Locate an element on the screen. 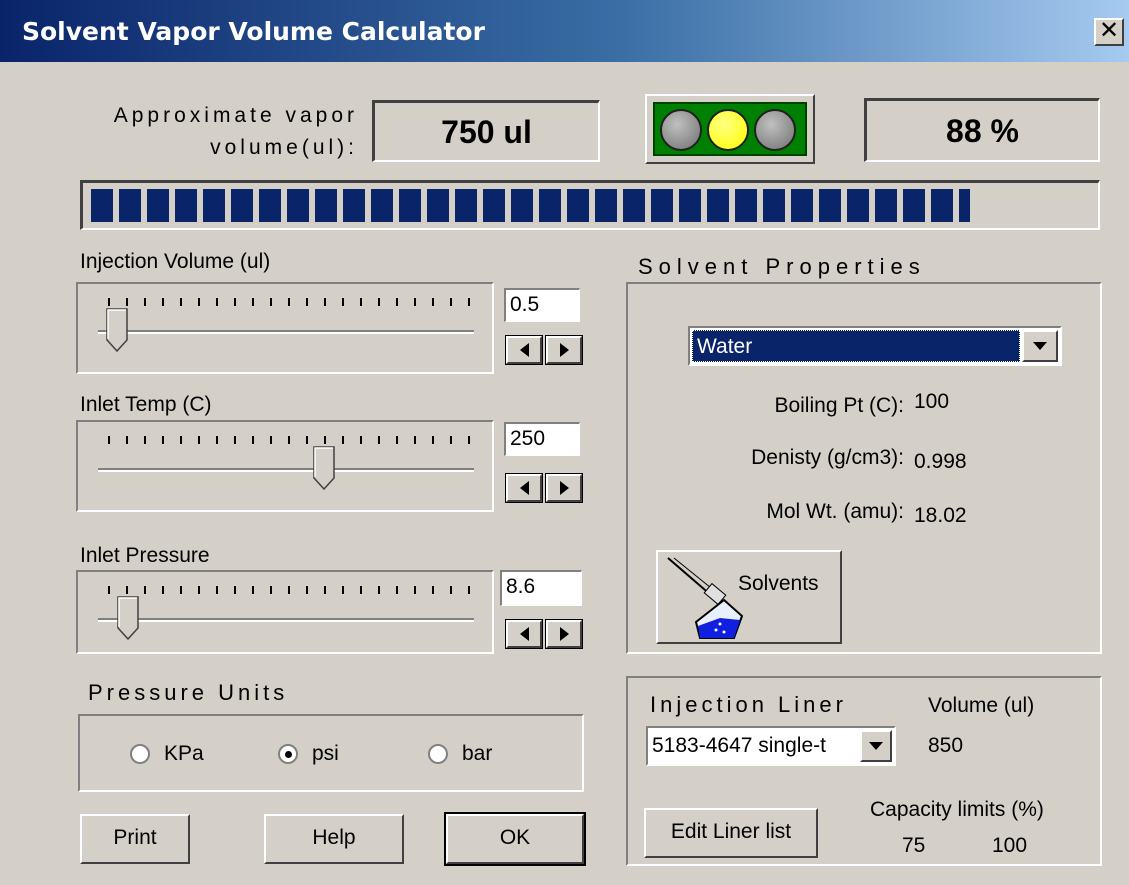 This screenshot has width=1129, height=885. solvent-properties-title: Solvent Properties is located at coordinates (782, 266).